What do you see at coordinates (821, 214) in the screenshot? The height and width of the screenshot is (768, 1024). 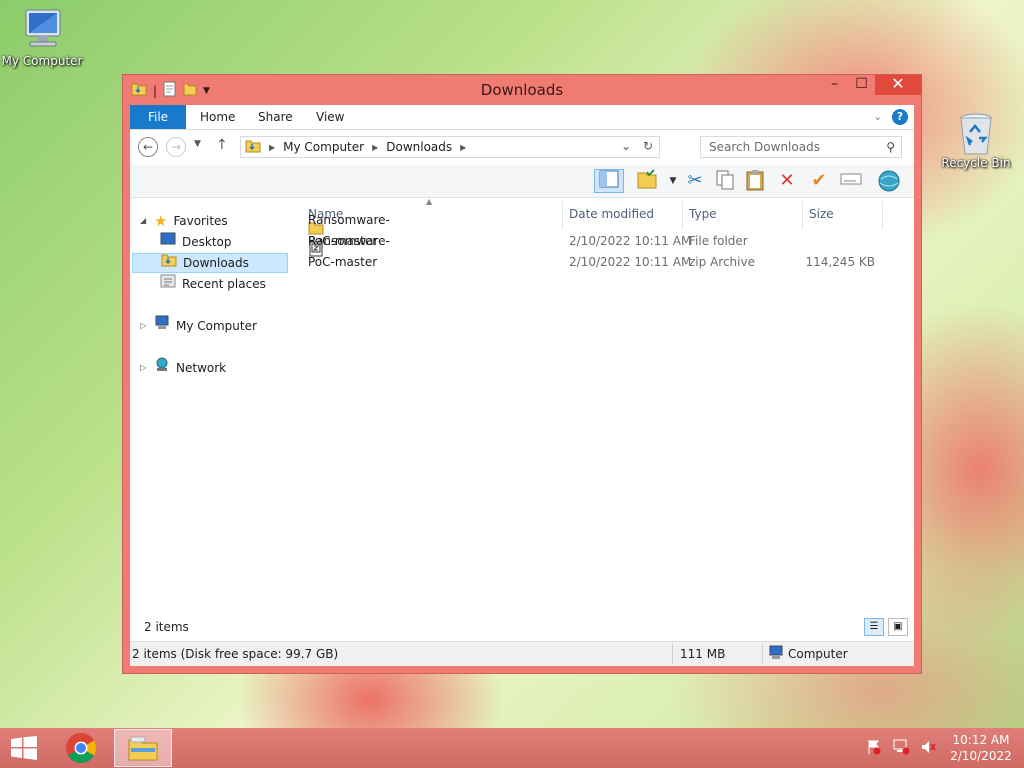 I see `column-header-size: Size` at bounding box center [821, 214].